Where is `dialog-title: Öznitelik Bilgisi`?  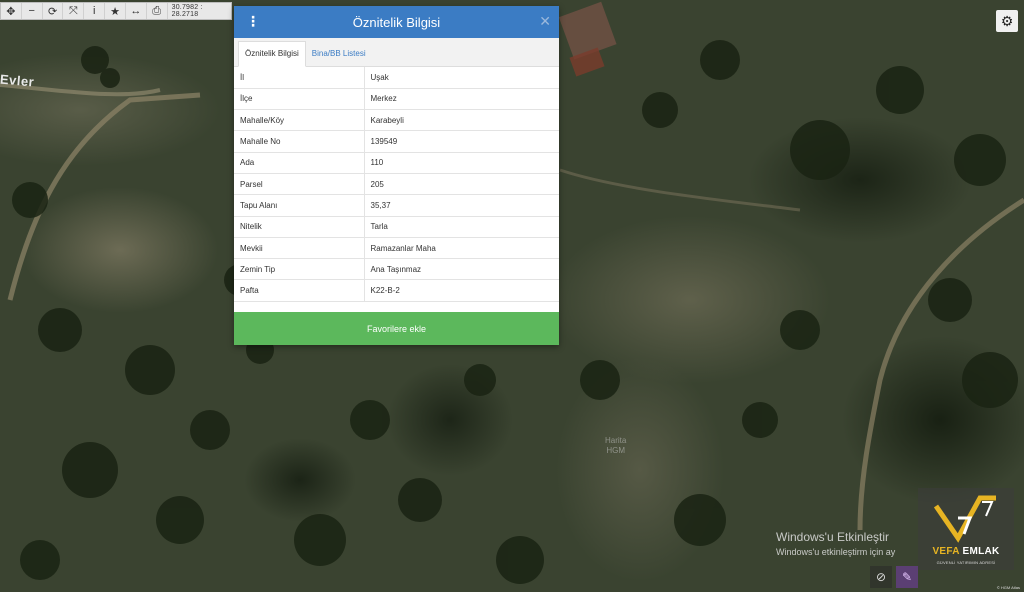 dialog-title: Öznitelik Bilgisi is located at coordinates (396, 22).